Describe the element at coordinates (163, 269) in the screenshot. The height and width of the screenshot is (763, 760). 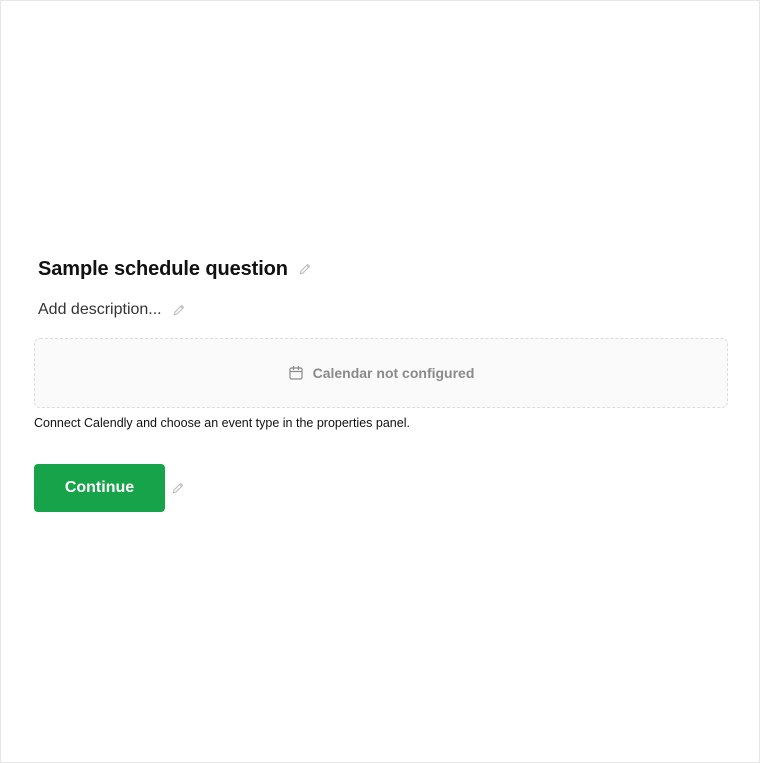
I see `question-title: Sample schedule question` at that location.